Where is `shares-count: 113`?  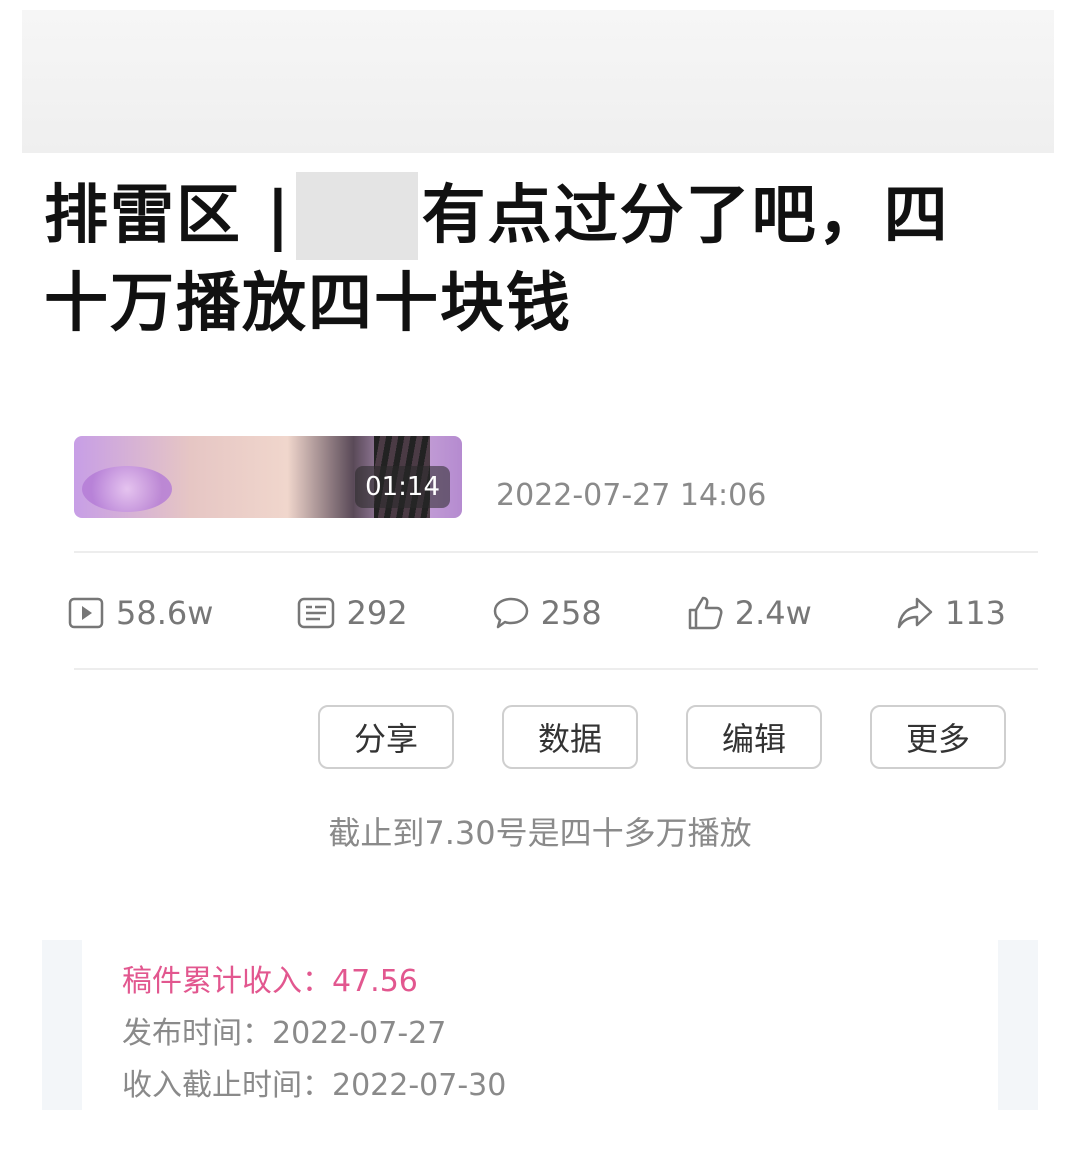 shares-count: 113 is located at coordinates (975, 613).